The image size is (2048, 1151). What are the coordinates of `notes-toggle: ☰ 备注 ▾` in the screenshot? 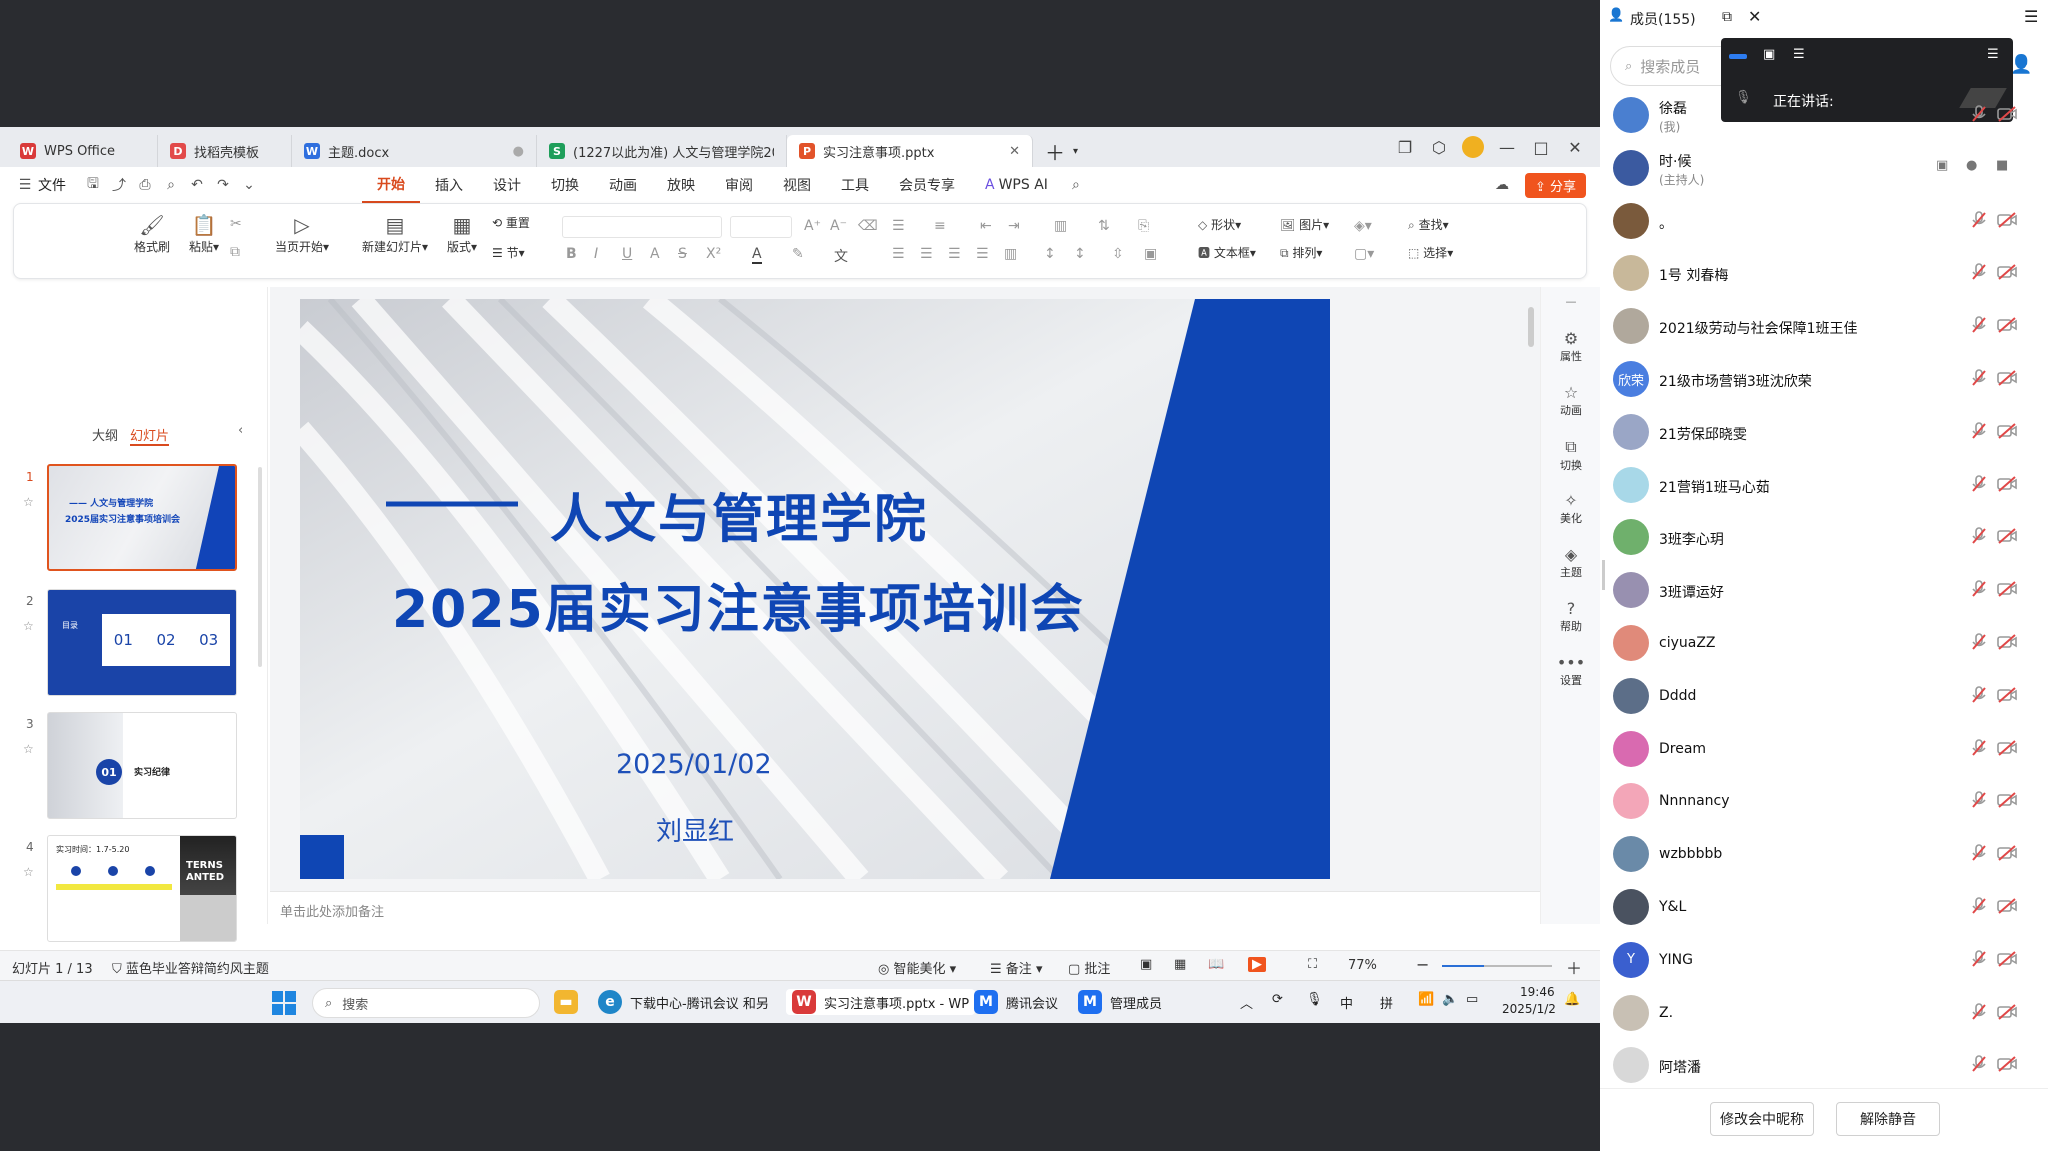 It's located at (1016, 967).